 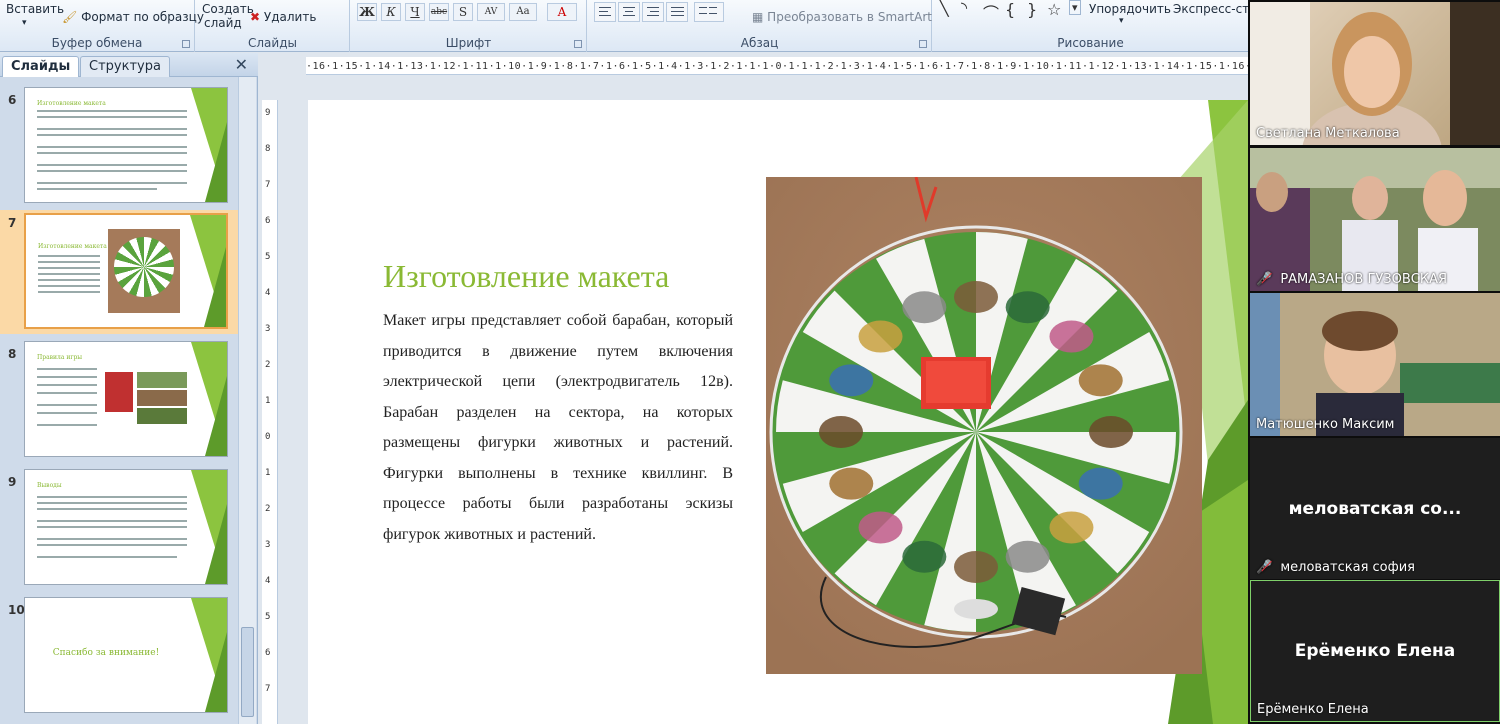 What do you see at coordinates (223, 23) in the screenshot?
I see `new-slide-label-2: слайд` at bounding box center [223, 23].